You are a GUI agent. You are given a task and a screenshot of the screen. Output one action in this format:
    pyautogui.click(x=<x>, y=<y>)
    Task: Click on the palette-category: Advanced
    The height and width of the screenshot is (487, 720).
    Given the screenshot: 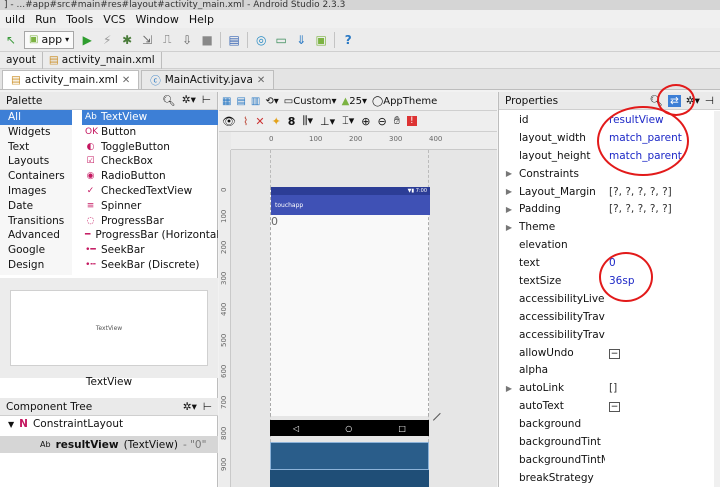 What is the action you would take?
    pyautogui.click(x=36, y=235)
    